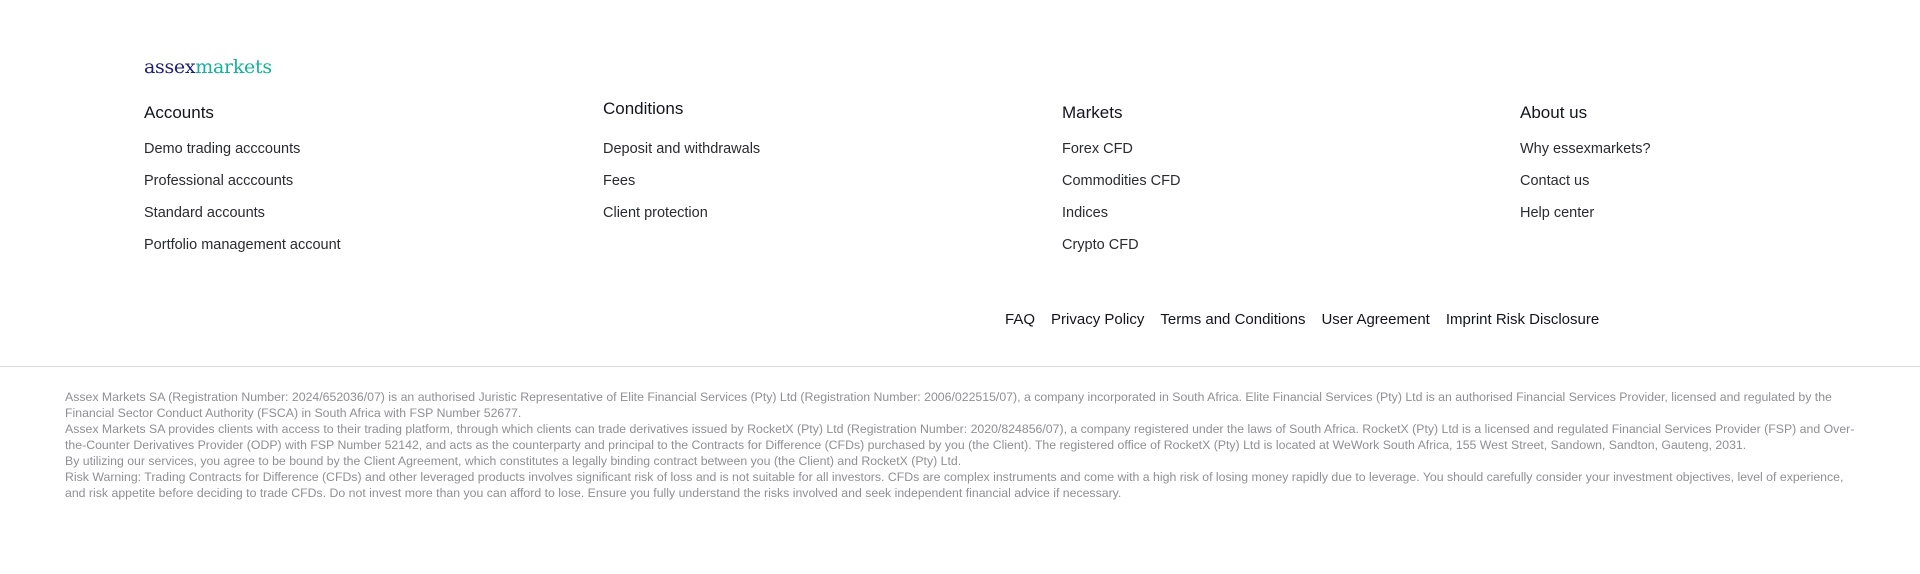 The height and width of the screenshot is (574, 1920). I want to click on link-portfolio-management-account: Portfolio management account, so click(242, 245).